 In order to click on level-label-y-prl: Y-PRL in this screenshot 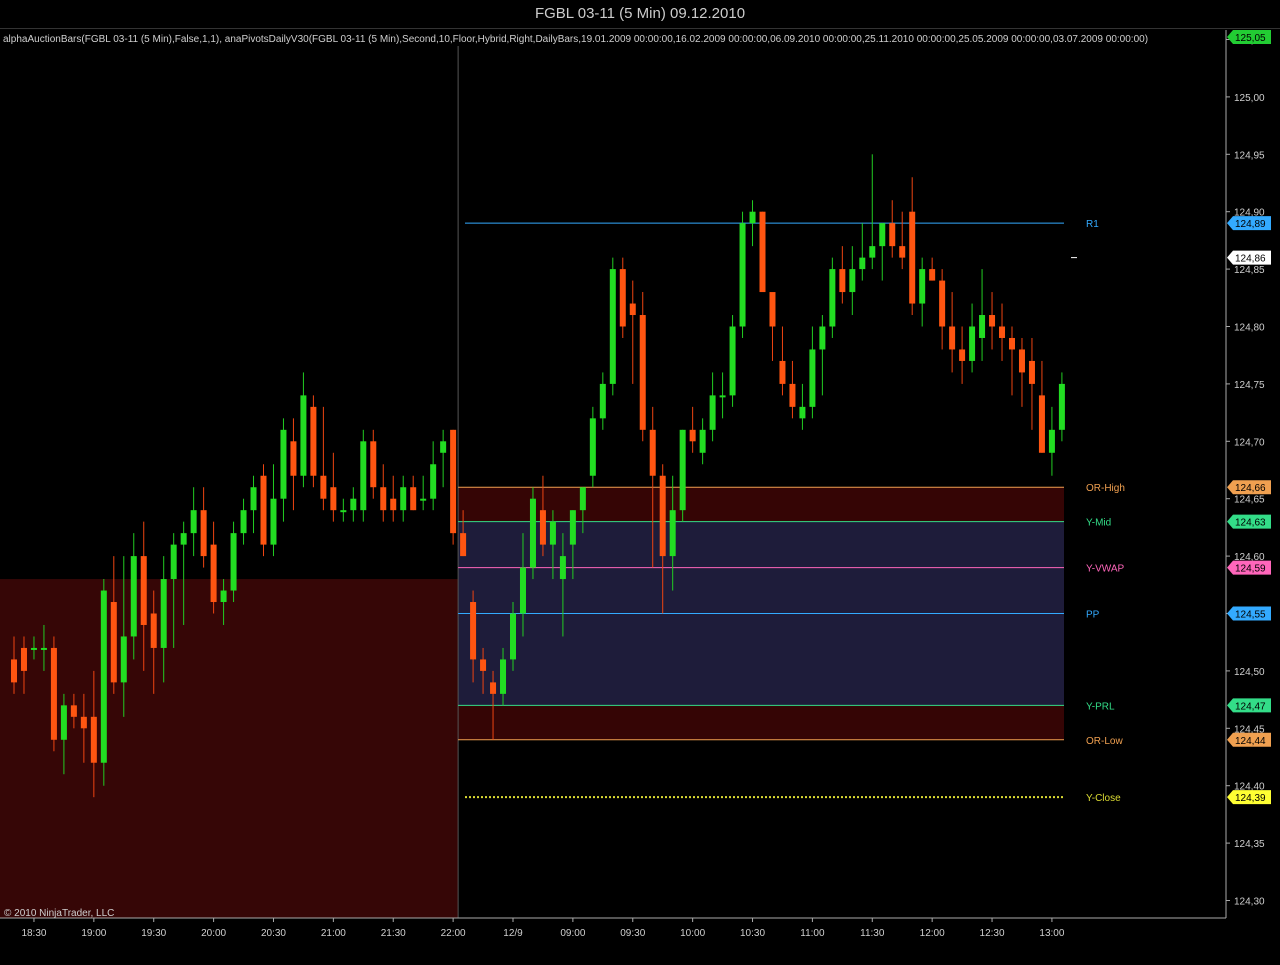, I will do `click(1100, 706)`.